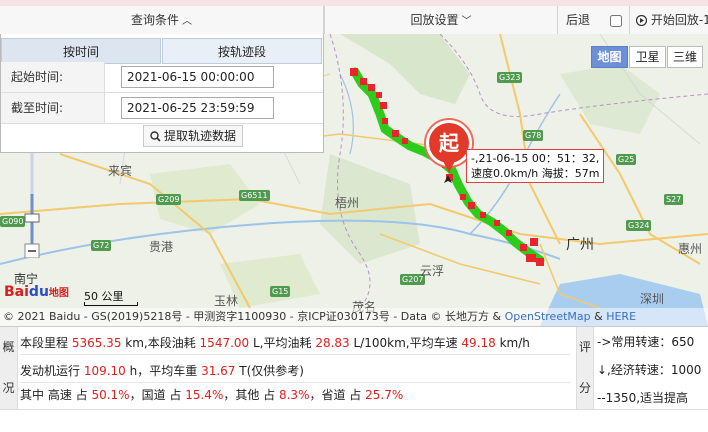 Image resolution: width=708 pixels, height=432 pixels. What do you see at coordinates (154, 20) in the screenshot?
I see `query-conditions-label: 查询条件` at bounding box center [154, 20].